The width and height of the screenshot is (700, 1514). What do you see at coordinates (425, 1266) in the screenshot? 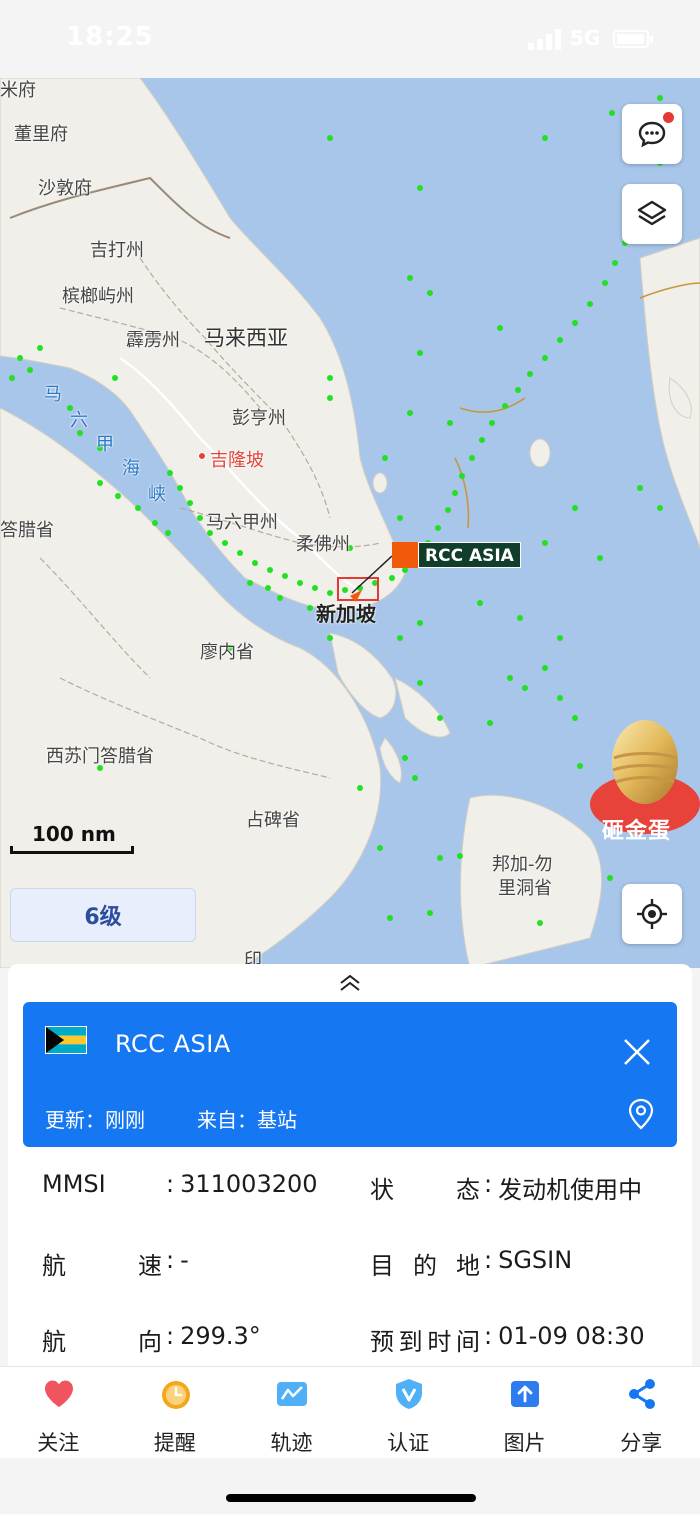
I see `destination-label: 目的地` at bounding box center [425, 1266].